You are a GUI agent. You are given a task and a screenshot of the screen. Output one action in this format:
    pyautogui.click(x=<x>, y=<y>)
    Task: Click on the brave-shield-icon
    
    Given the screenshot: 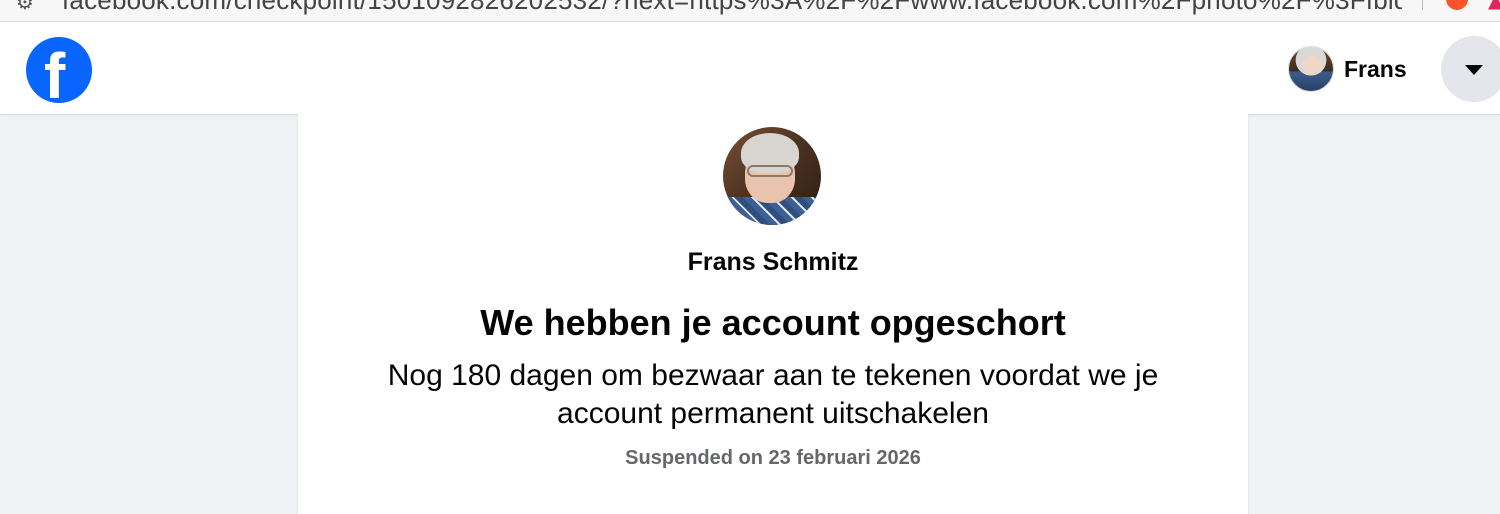 What is the action you would take?
    pyautogui.click(x=1457, y=5)
    